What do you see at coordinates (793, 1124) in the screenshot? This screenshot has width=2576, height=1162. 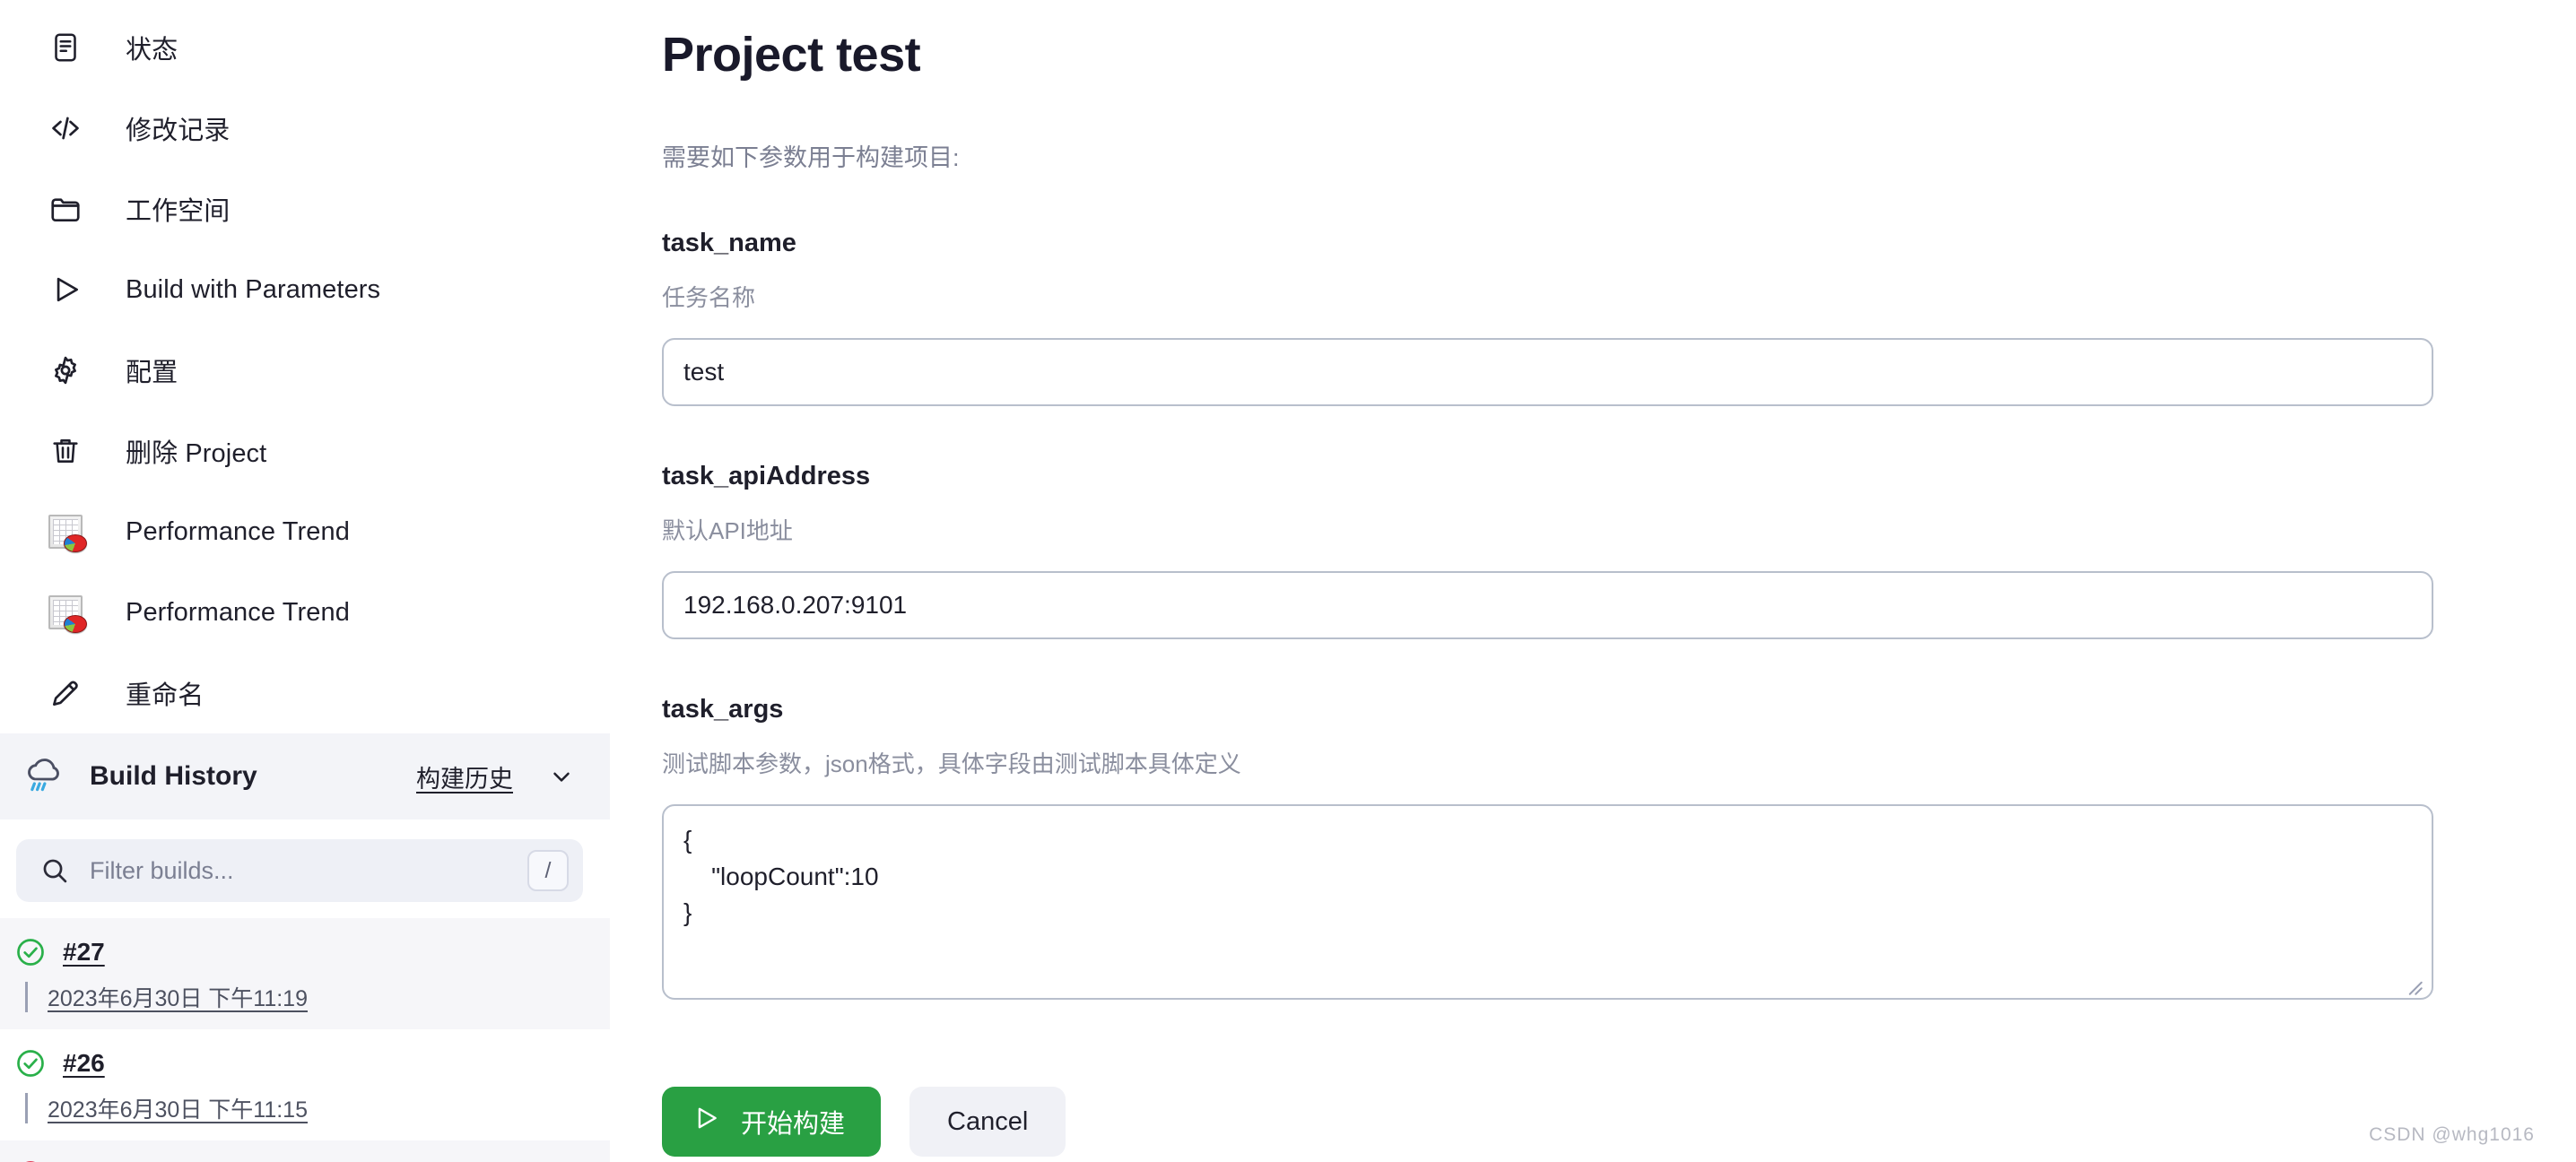 I see `start-build-label: 开始构建` at bounding box center [793, 1124].